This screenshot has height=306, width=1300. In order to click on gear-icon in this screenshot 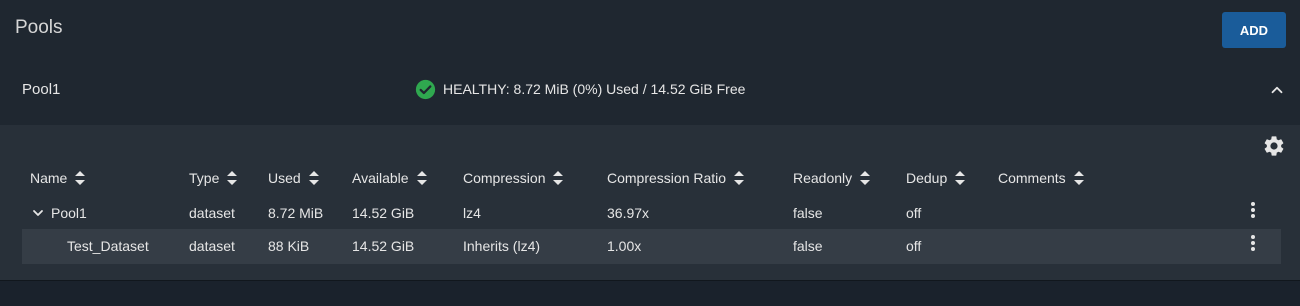, I will do `click(1274, 146)`.